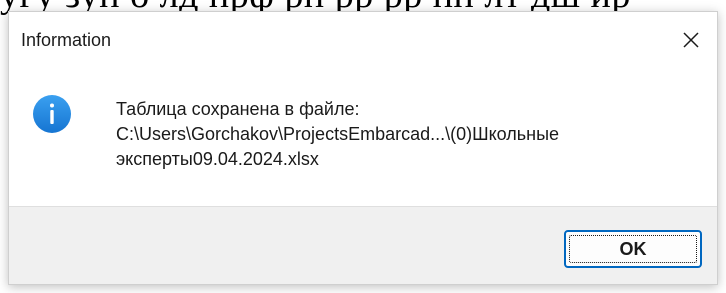 This screenshot has height=293, width=726. What do you see at coordinates (217, 159) in the screenshot?
I see `message-line: эксперты09.04.2024.xlsx` at bounding box center [217, 159].